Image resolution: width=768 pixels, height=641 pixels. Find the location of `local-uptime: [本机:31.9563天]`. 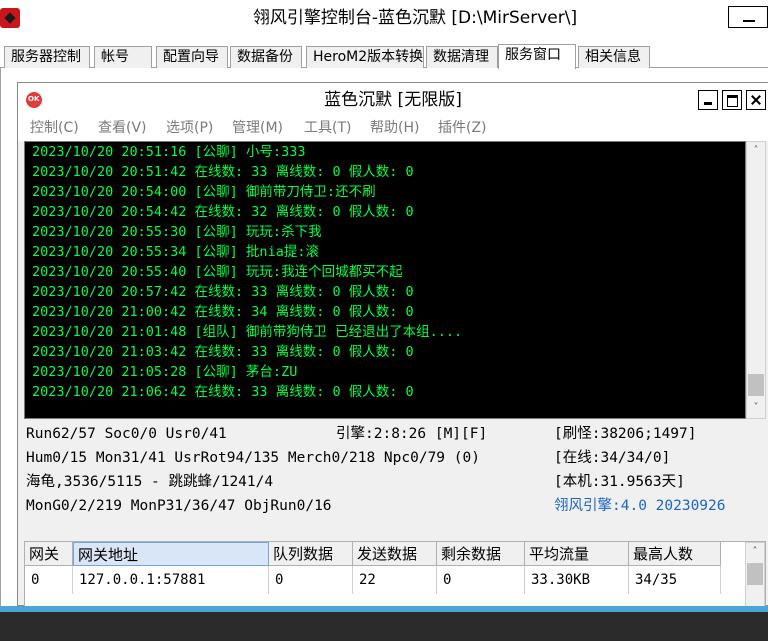

local-uptime: [本机:31.9563天] is located at coordinates (619, 482).